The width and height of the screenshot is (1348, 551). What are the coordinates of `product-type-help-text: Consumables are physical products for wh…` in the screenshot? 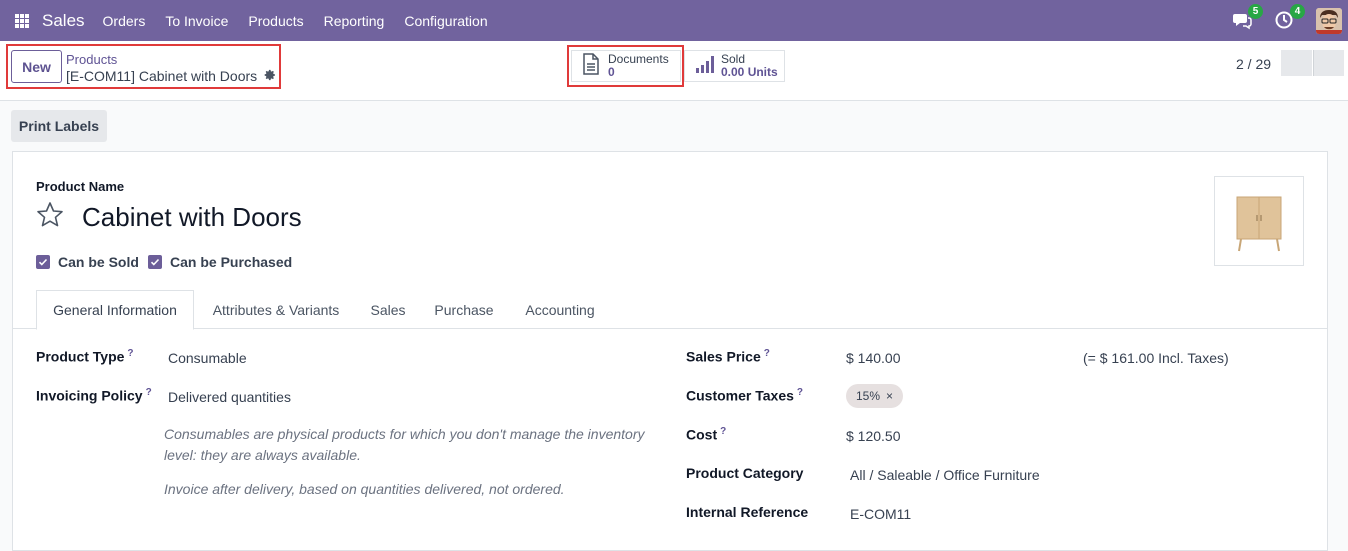 It's located at (404, 444).